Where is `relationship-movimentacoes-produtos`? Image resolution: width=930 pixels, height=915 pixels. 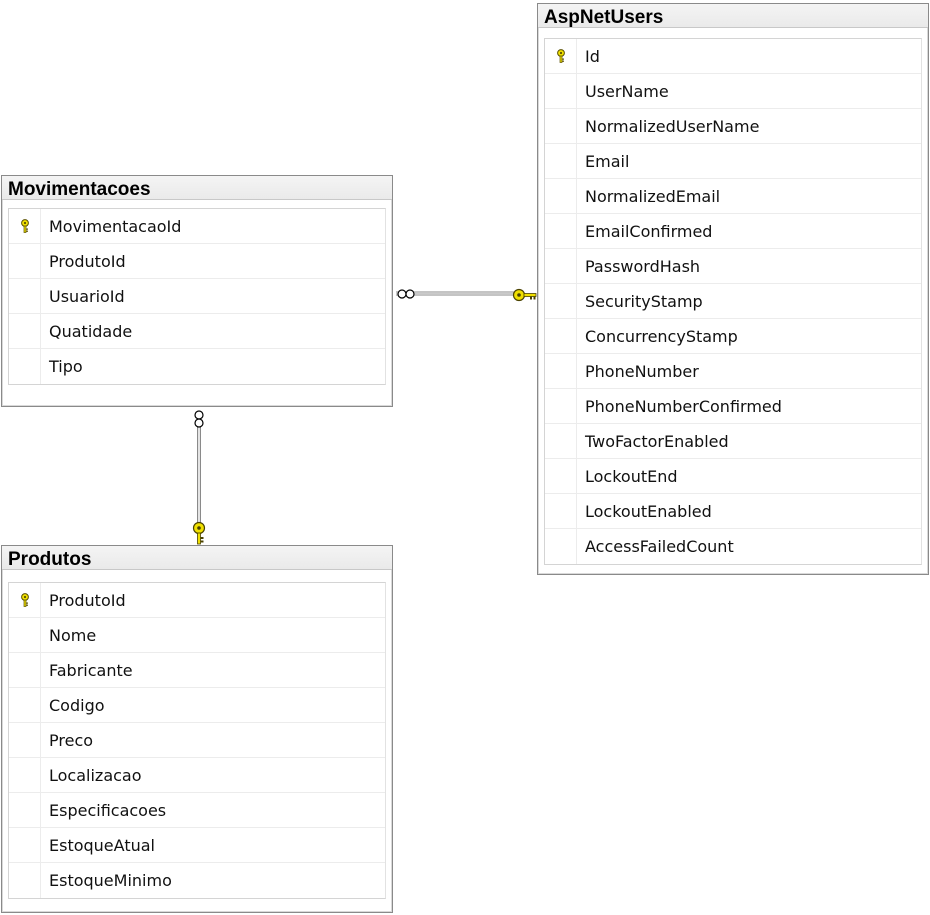 relationship-movimentacoes-produtos is located at coordinates (199, 477).